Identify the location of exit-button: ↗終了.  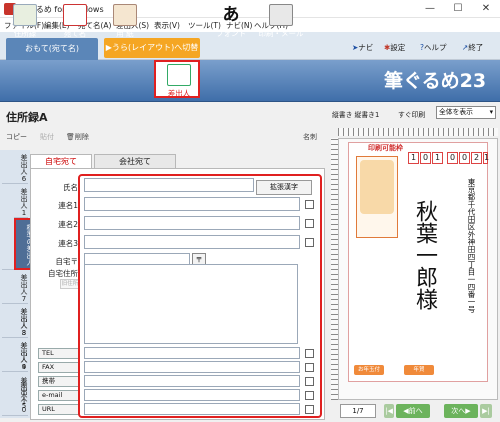
(472, 47).